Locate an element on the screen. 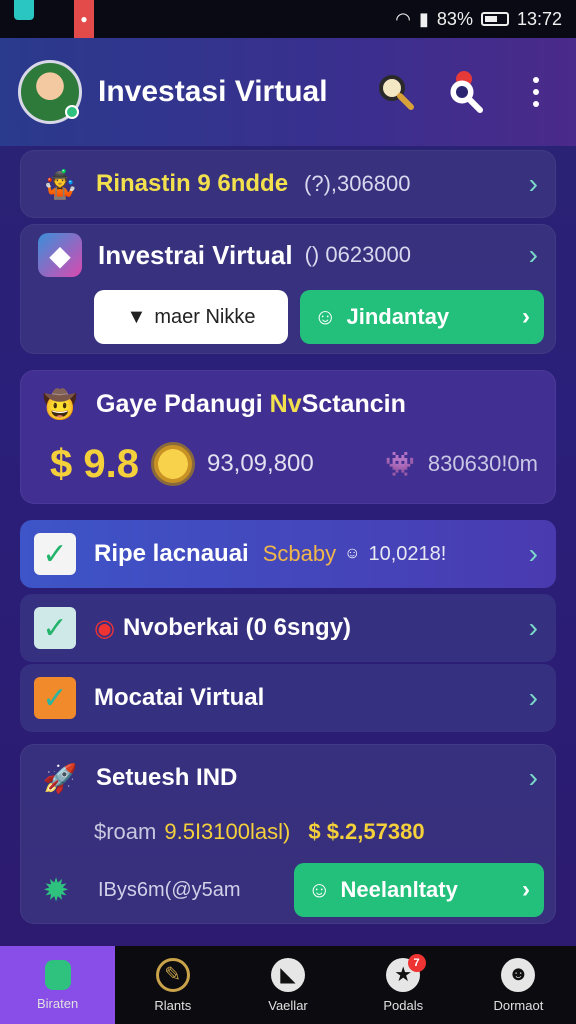 The image size is (576, 1024). nav-item-label: Biraten is located at coordinates (58, 1003).